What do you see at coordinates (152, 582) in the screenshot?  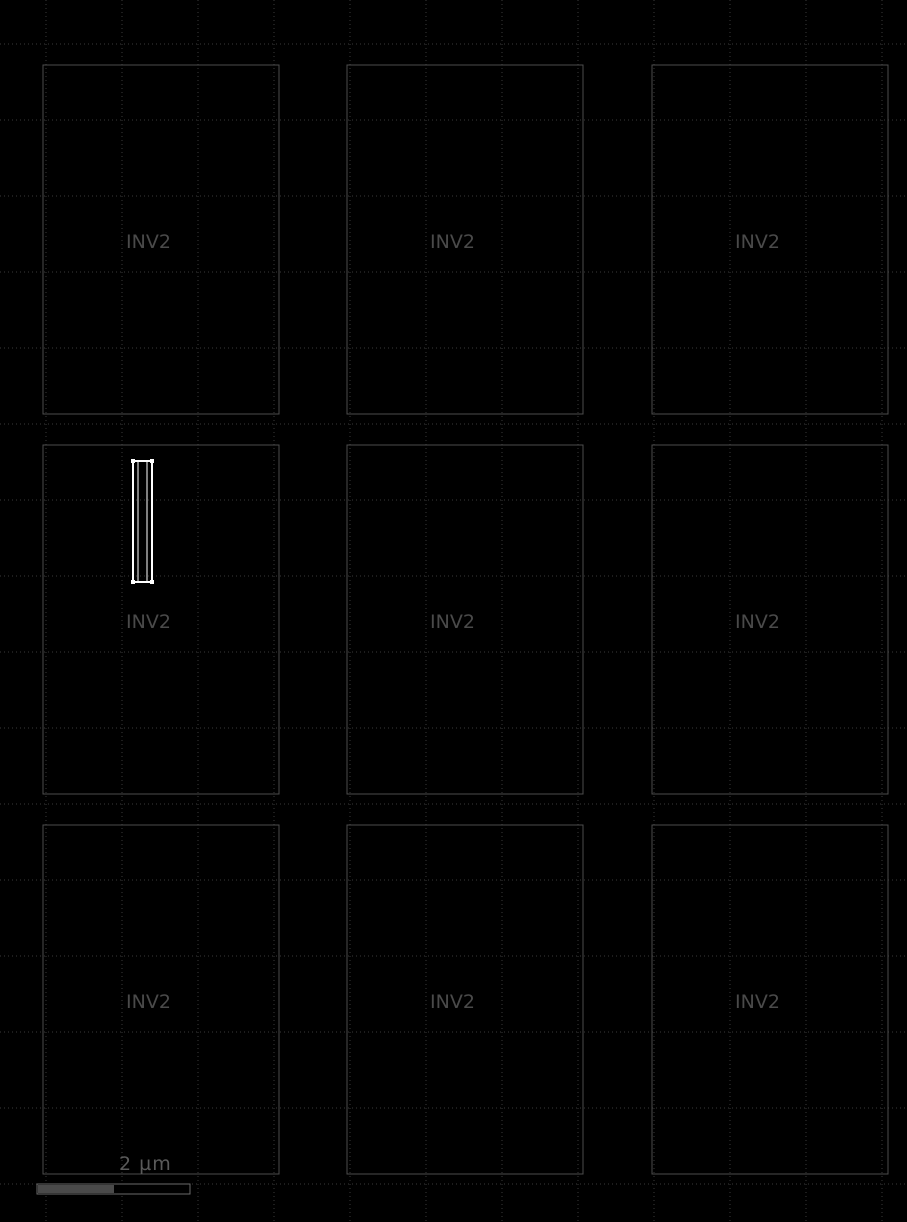 I see `selection-handle-bottom-right` at bounding box center [152, 582].